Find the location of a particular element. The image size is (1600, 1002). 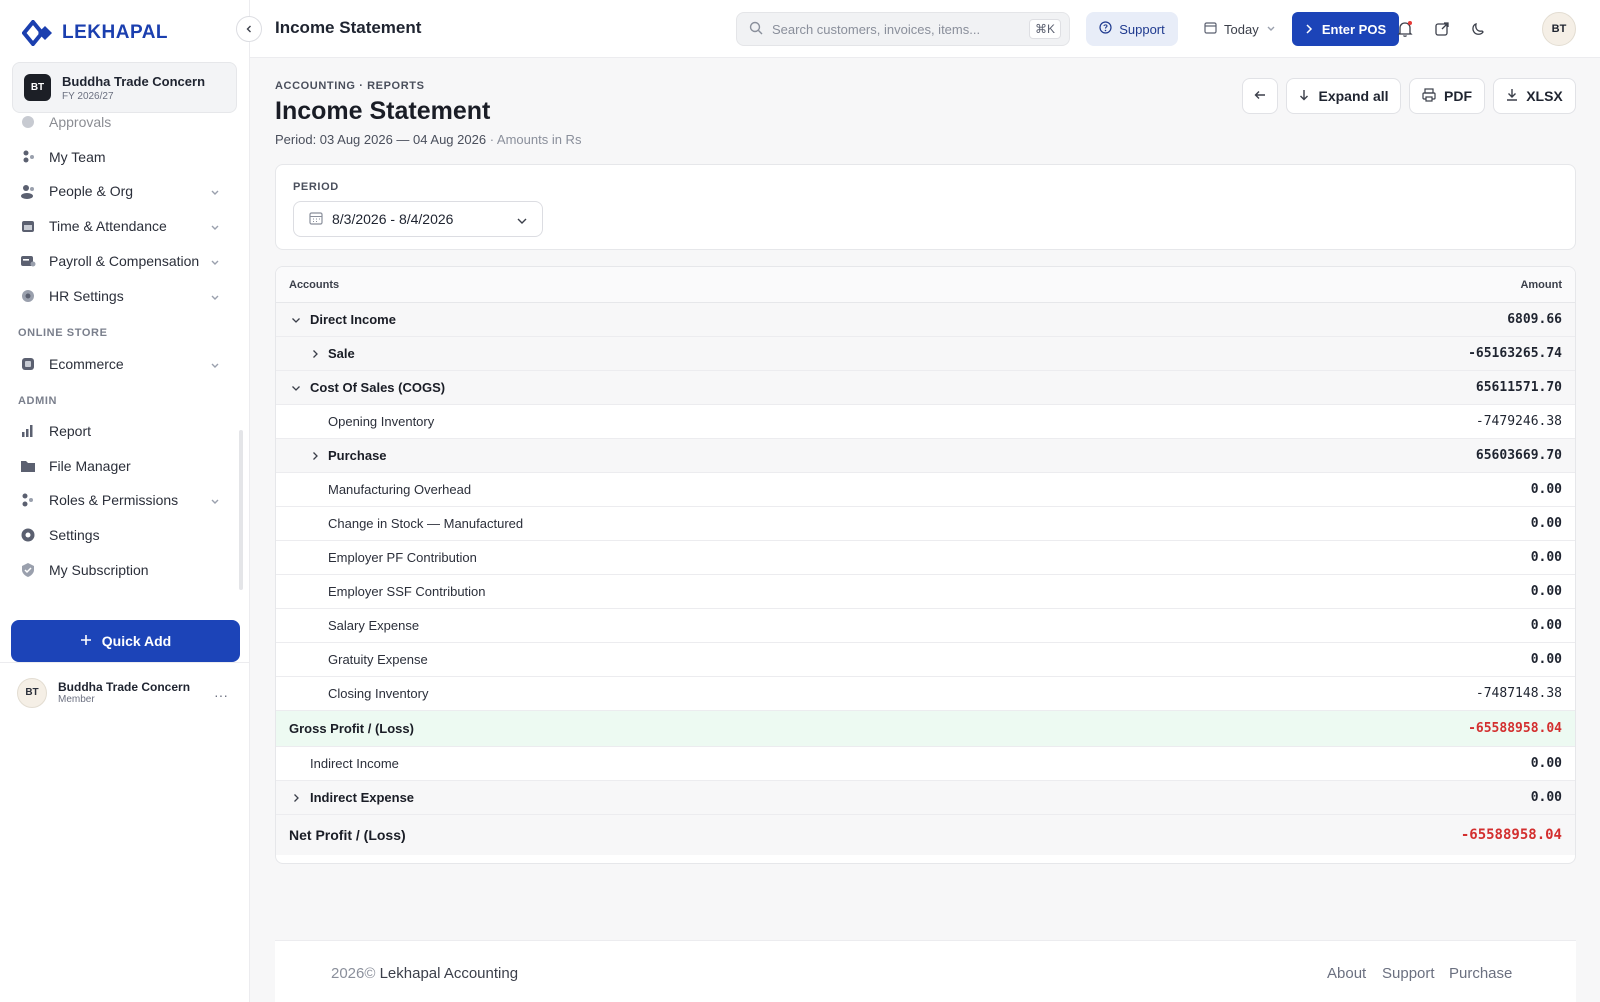

footer-copyright: 2026© Lekhapal Accounting is located at coordinates (424, 973).